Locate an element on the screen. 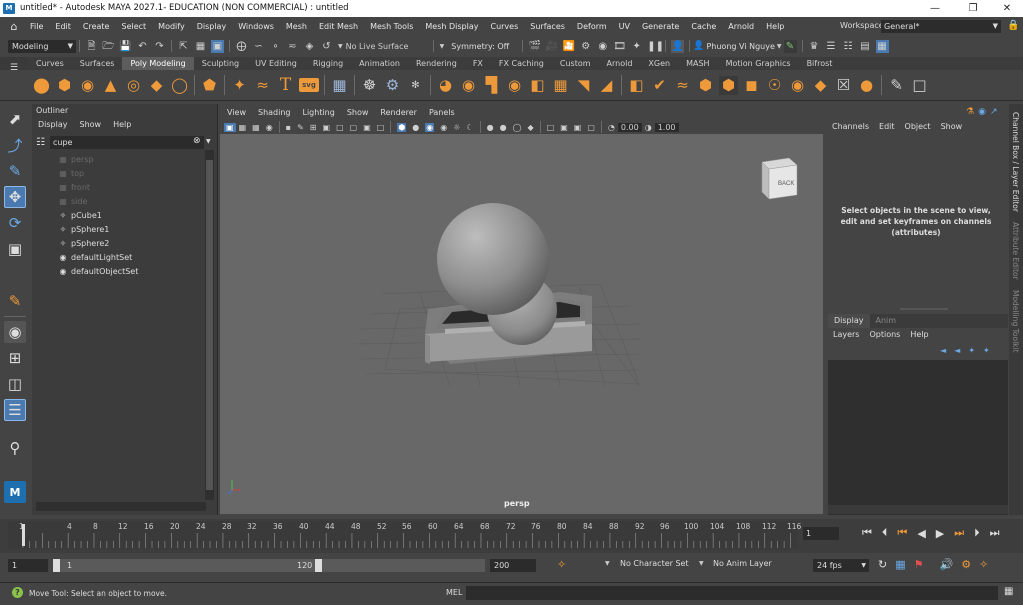 Image resolution: width=1023 pixels, height=605 pixels. menu-generate: Generate is located at coordinates (660, 26).